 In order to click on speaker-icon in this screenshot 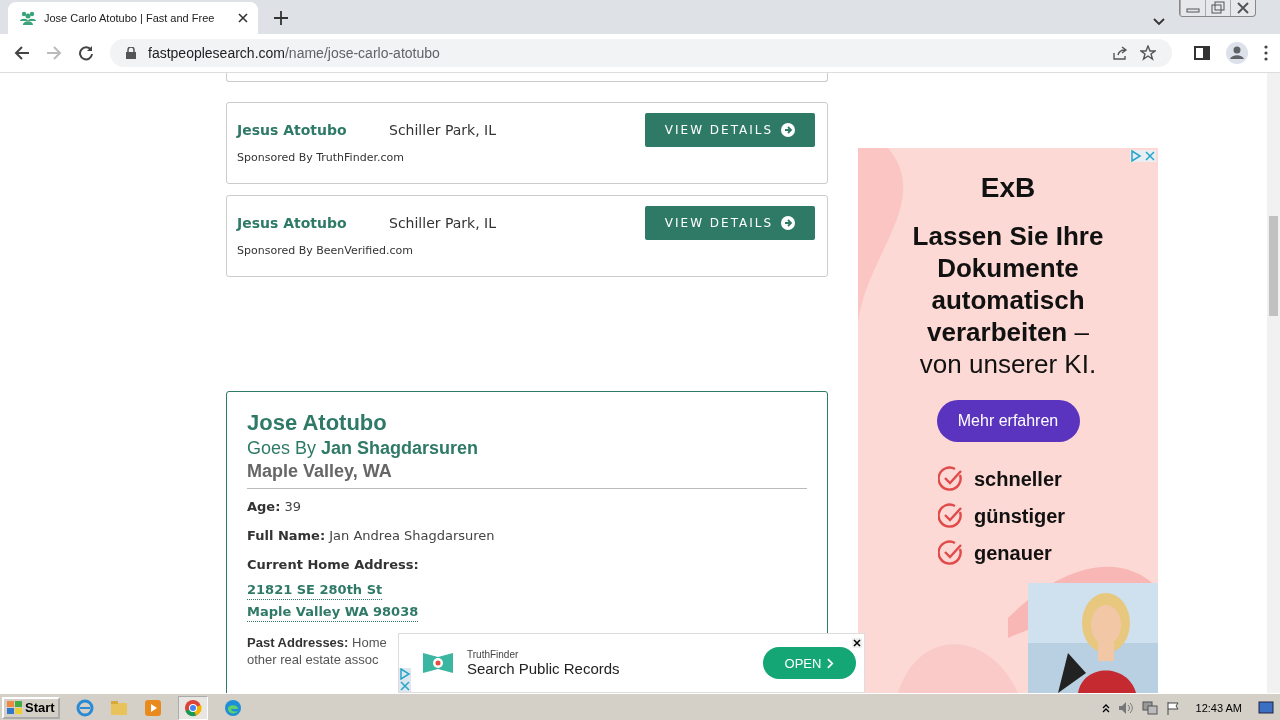, I will do `click(1125, 707)`.